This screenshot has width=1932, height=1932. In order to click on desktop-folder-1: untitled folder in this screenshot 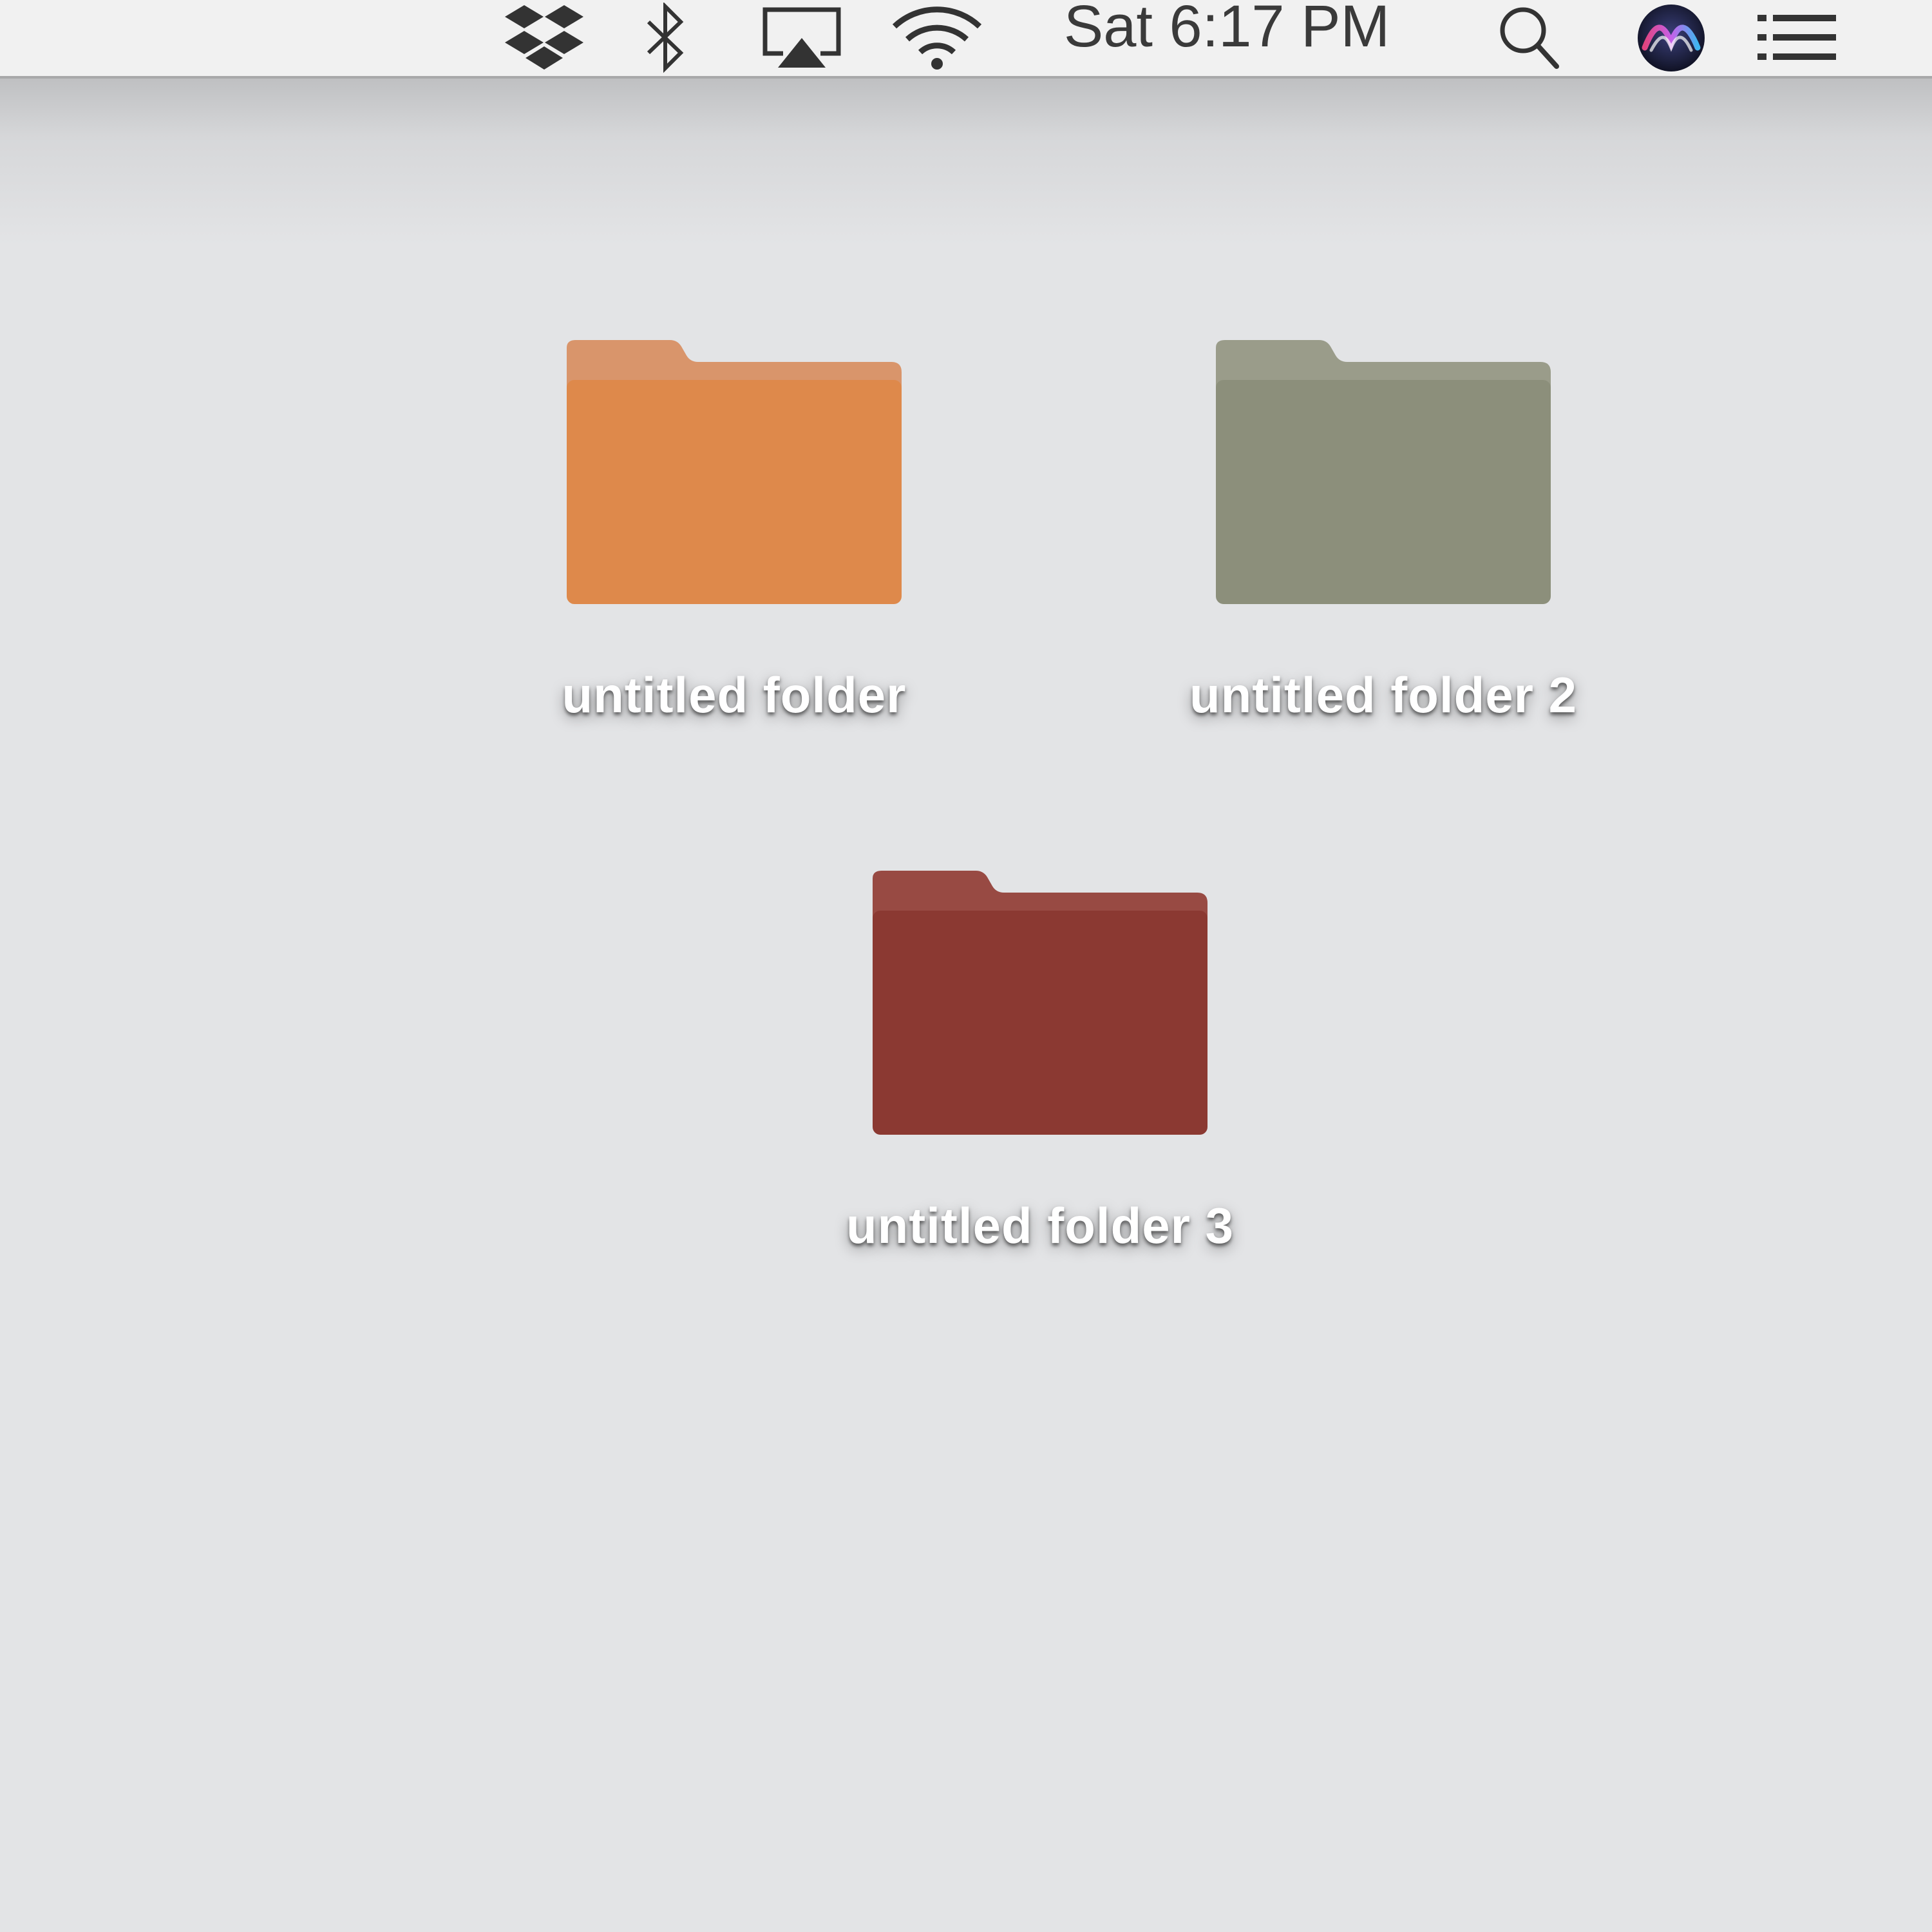, I will do `click(734, 532)`.